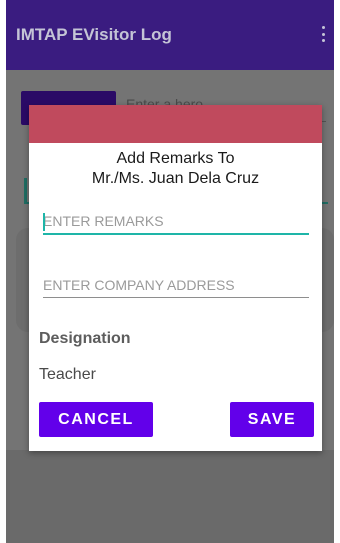  I want to click on company-address-underline, so click(176, 297).